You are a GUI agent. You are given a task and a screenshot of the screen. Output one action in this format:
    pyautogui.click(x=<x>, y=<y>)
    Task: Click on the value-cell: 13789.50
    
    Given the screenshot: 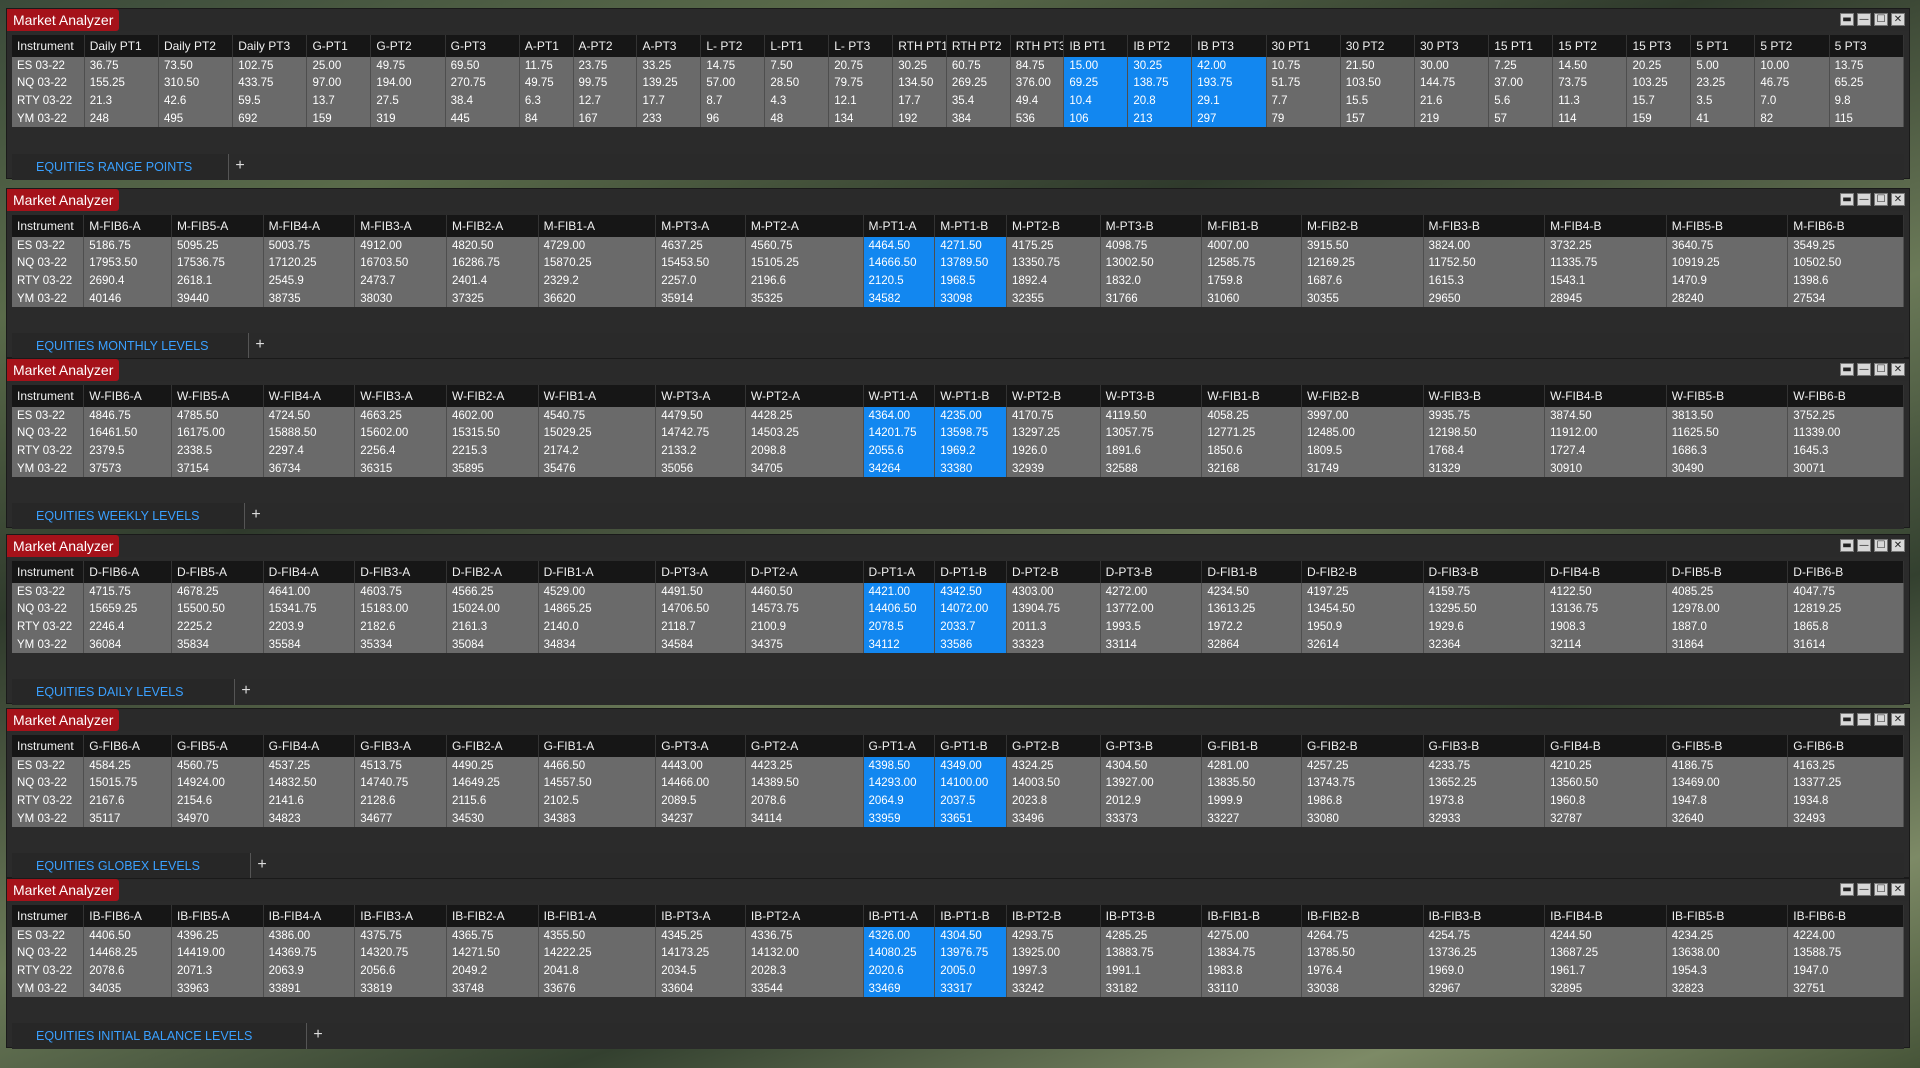 What is the action you would take?
    pyautogui.click(x=970, y=263)
    